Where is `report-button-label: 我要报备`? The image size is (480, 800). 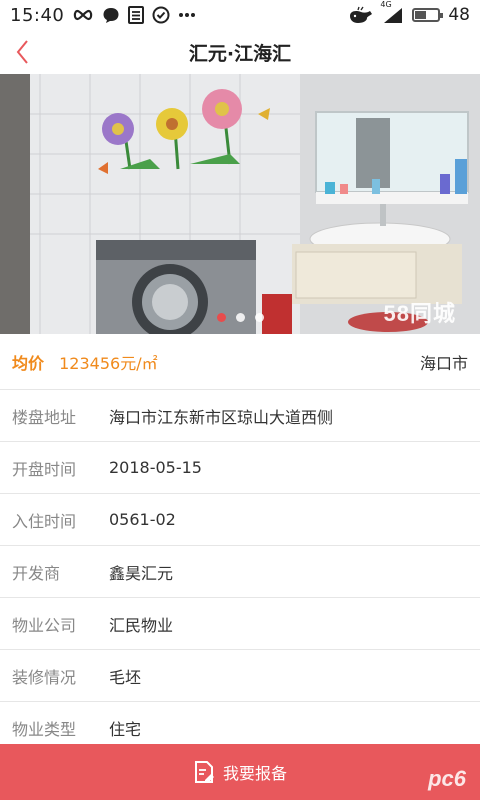 report-button-label: 我要报备 is located at coordinates (254, 773).